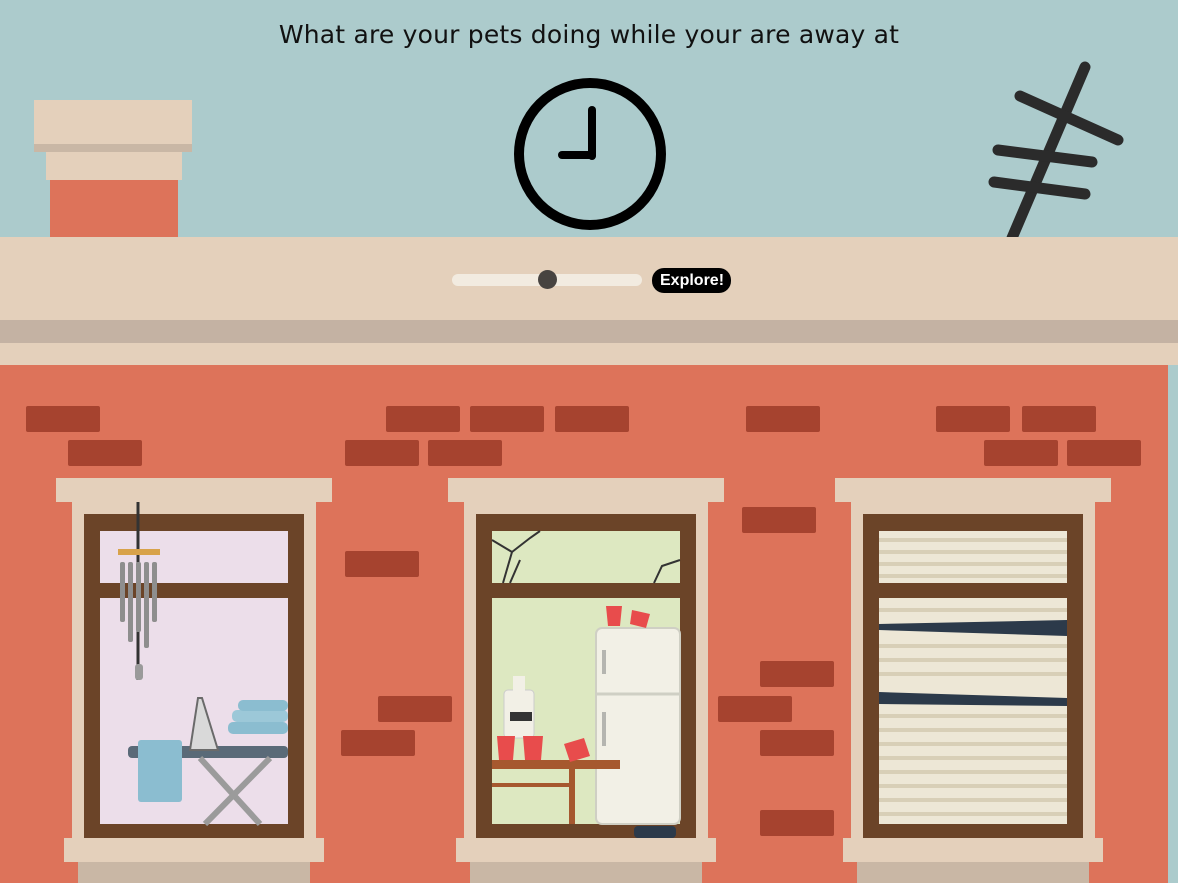 The height and width of the screenshot is (883, 1178). What do you see at coordinates (589, 301) in the screenshot?
I see `roof-cornice` at bounding box center [589, 301].